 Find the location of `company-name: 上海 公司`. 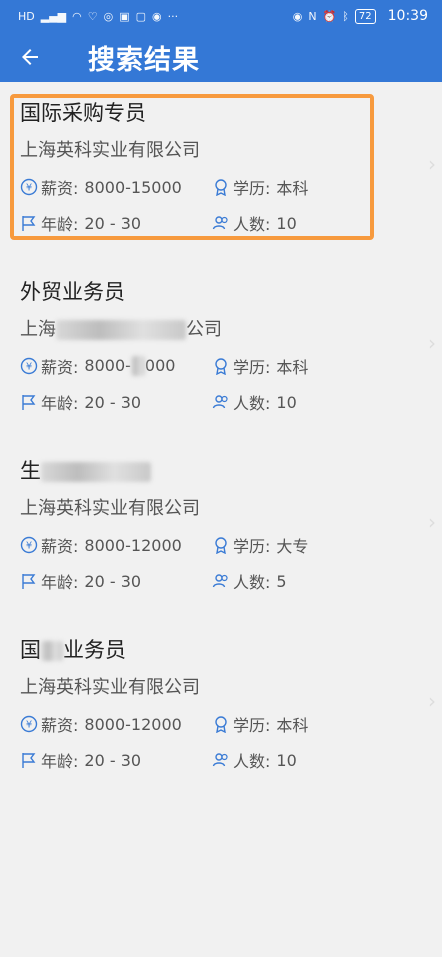

company-name: 上海 公司 is located at coordinates (121, 329).